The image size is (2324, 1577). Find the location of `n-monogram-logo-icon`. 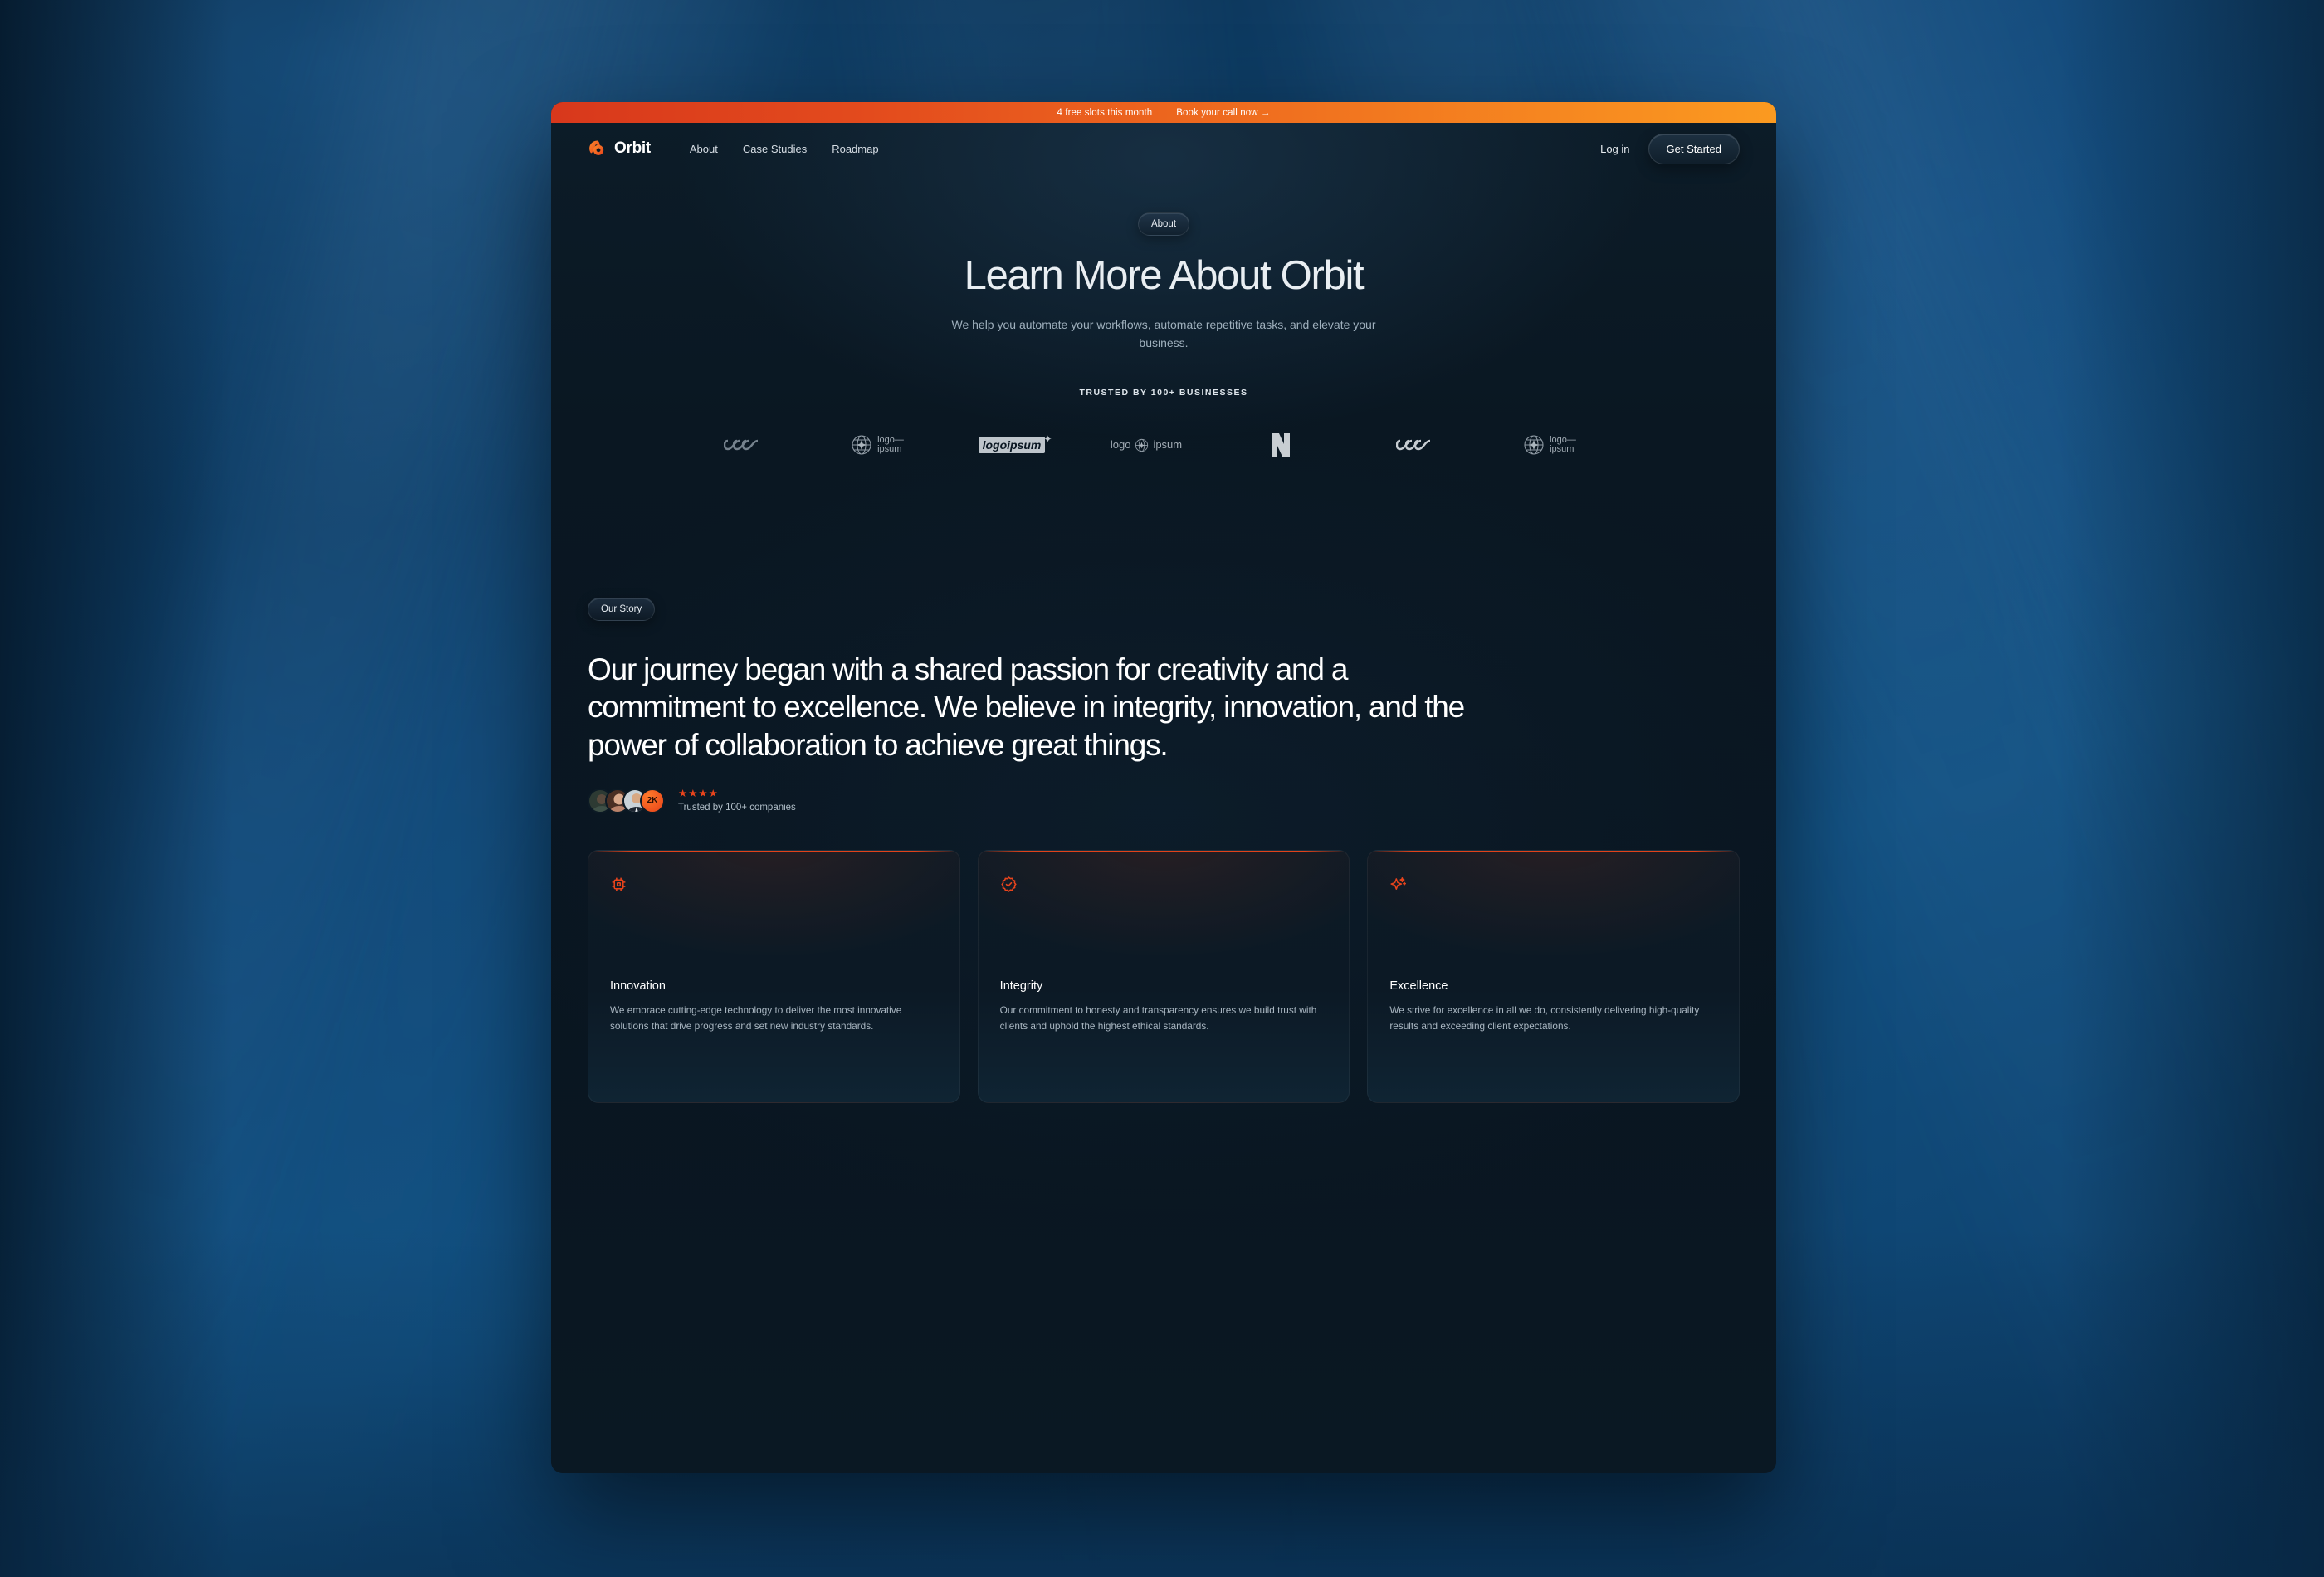

n-monogram-logo-icon is located at coordinates (1281, 445).